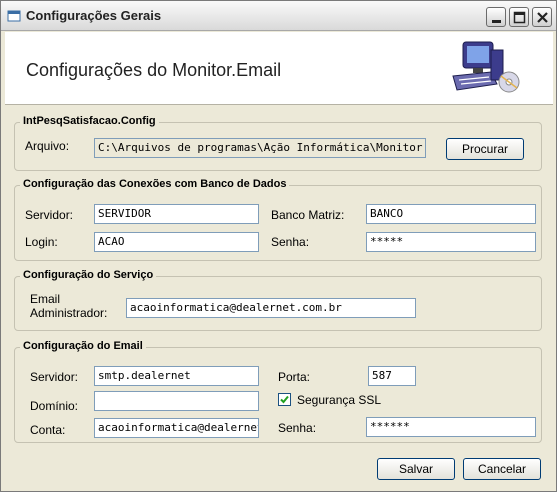  Describe the element at coordinates (278, 16) in the screenshot. I see `title-bar: Configurações Gerais` at that location.